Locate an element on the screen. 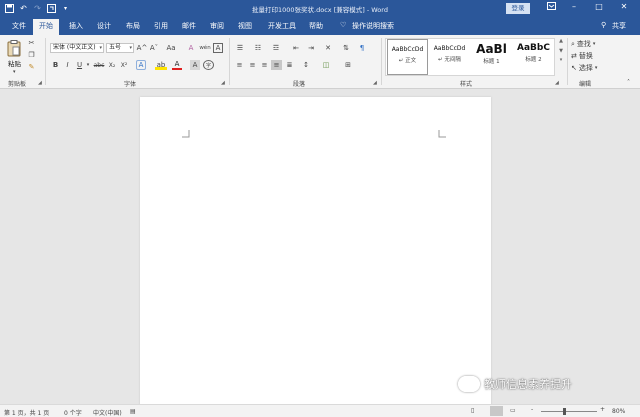 The height and width of the screenshot is (417, 640). style-heading-2: AaBbC 标题 2 is located at coordinates (533, 57).